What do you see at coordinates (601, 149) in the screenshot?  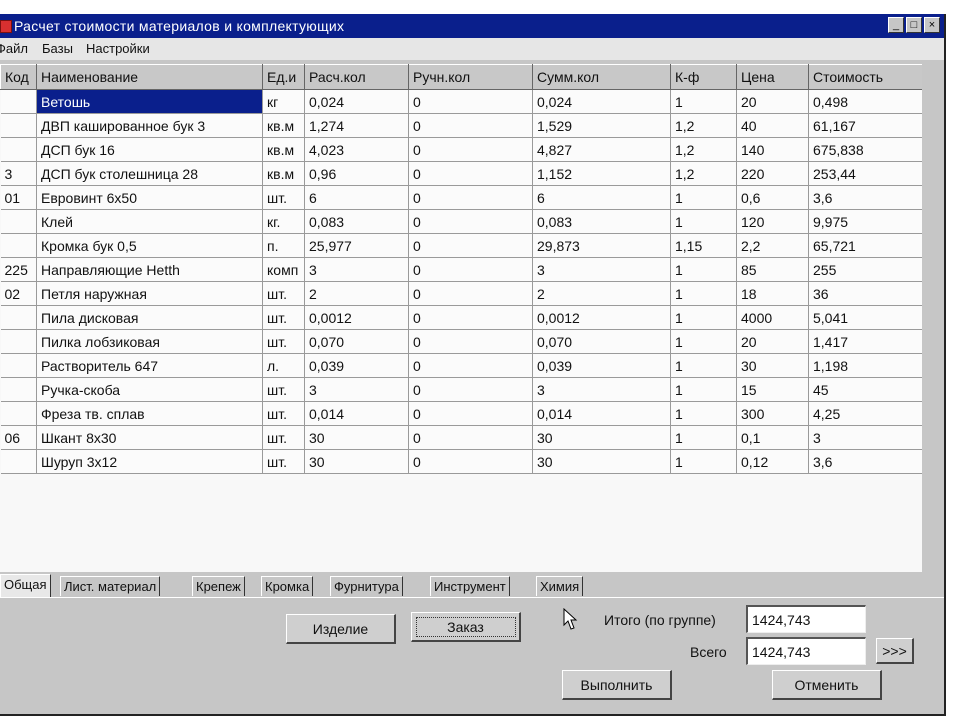 I see `table-cell: 4,827` at bounding box center [601, 149].